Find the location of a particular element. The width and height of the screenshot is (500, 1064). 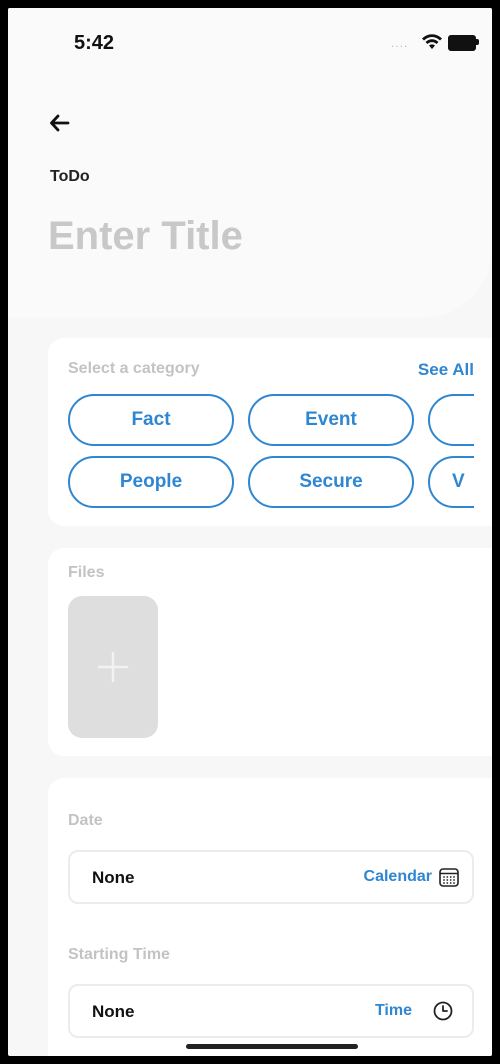

clock-icon is located at coordinates (443, 1011).